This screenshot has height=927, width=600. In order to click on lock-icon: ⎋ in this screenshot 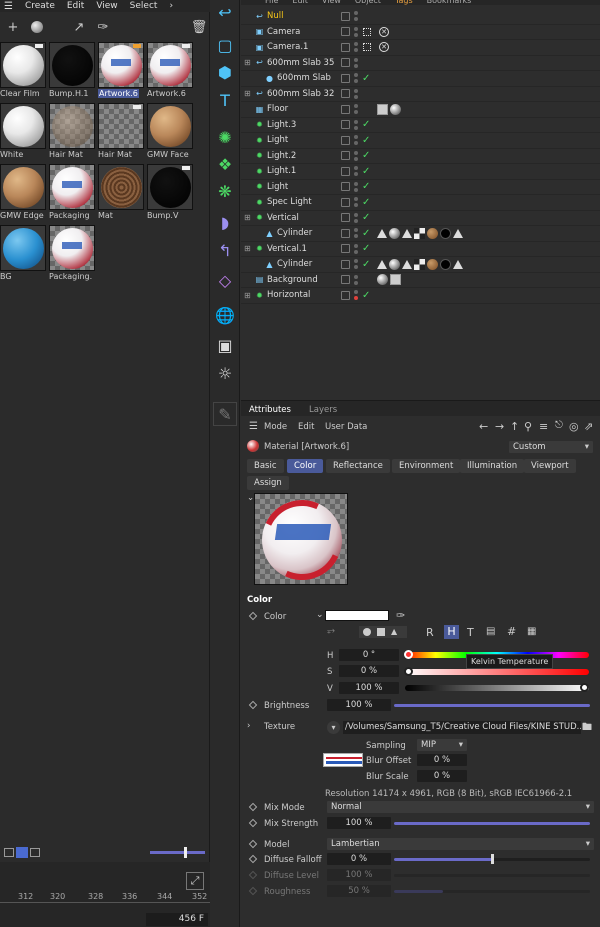, I will do `click(559, 425)`.